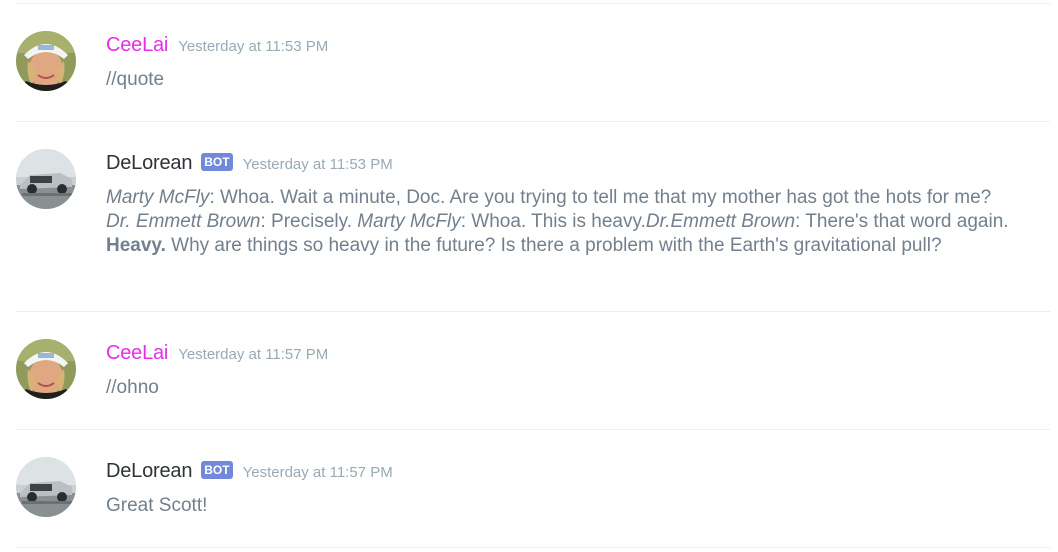 The width and height of the screenshot is (1058, 552). What do you see at coordinates (309, 221) in the screenshot?
I see `message-text: : Precisely.` at bounding box center [309, 221].